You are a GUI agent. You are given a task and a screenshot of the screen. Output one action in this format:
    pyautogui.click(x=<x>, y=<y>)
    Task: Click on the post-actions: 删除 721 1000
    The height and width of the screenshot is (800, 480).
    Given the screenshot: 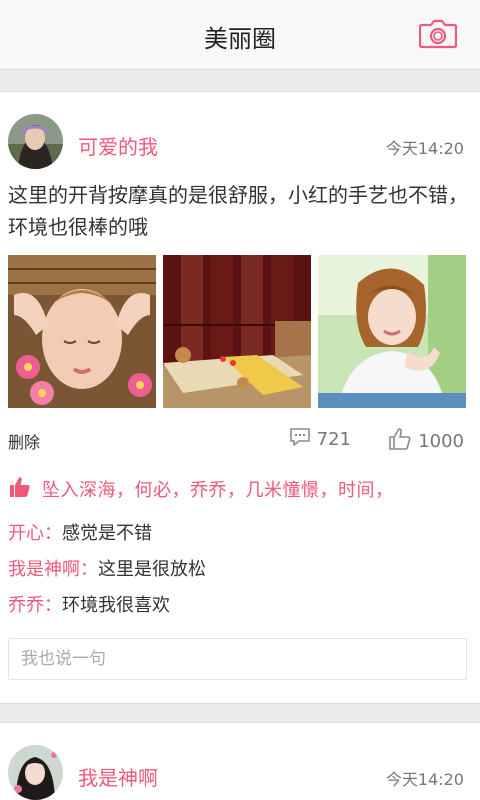 What is the action you would take?
    pyautogui.click(x=236, y=440)
    